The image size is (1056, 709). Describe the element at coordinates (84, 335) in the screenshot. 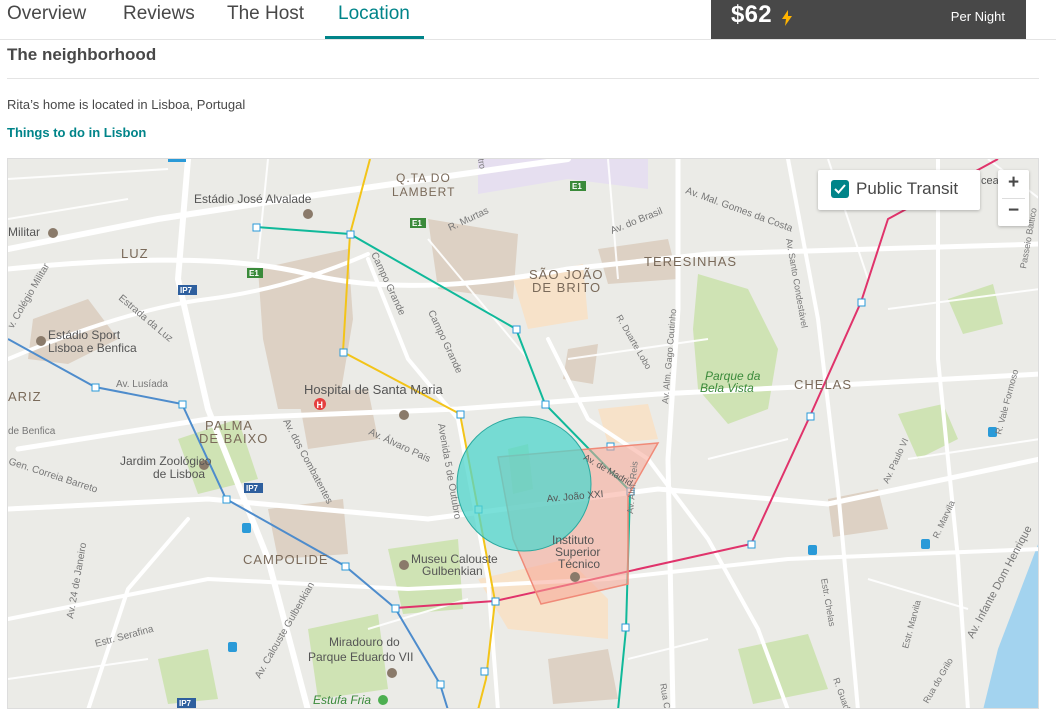

I see `svg-text: Estádio Sport` at that location.